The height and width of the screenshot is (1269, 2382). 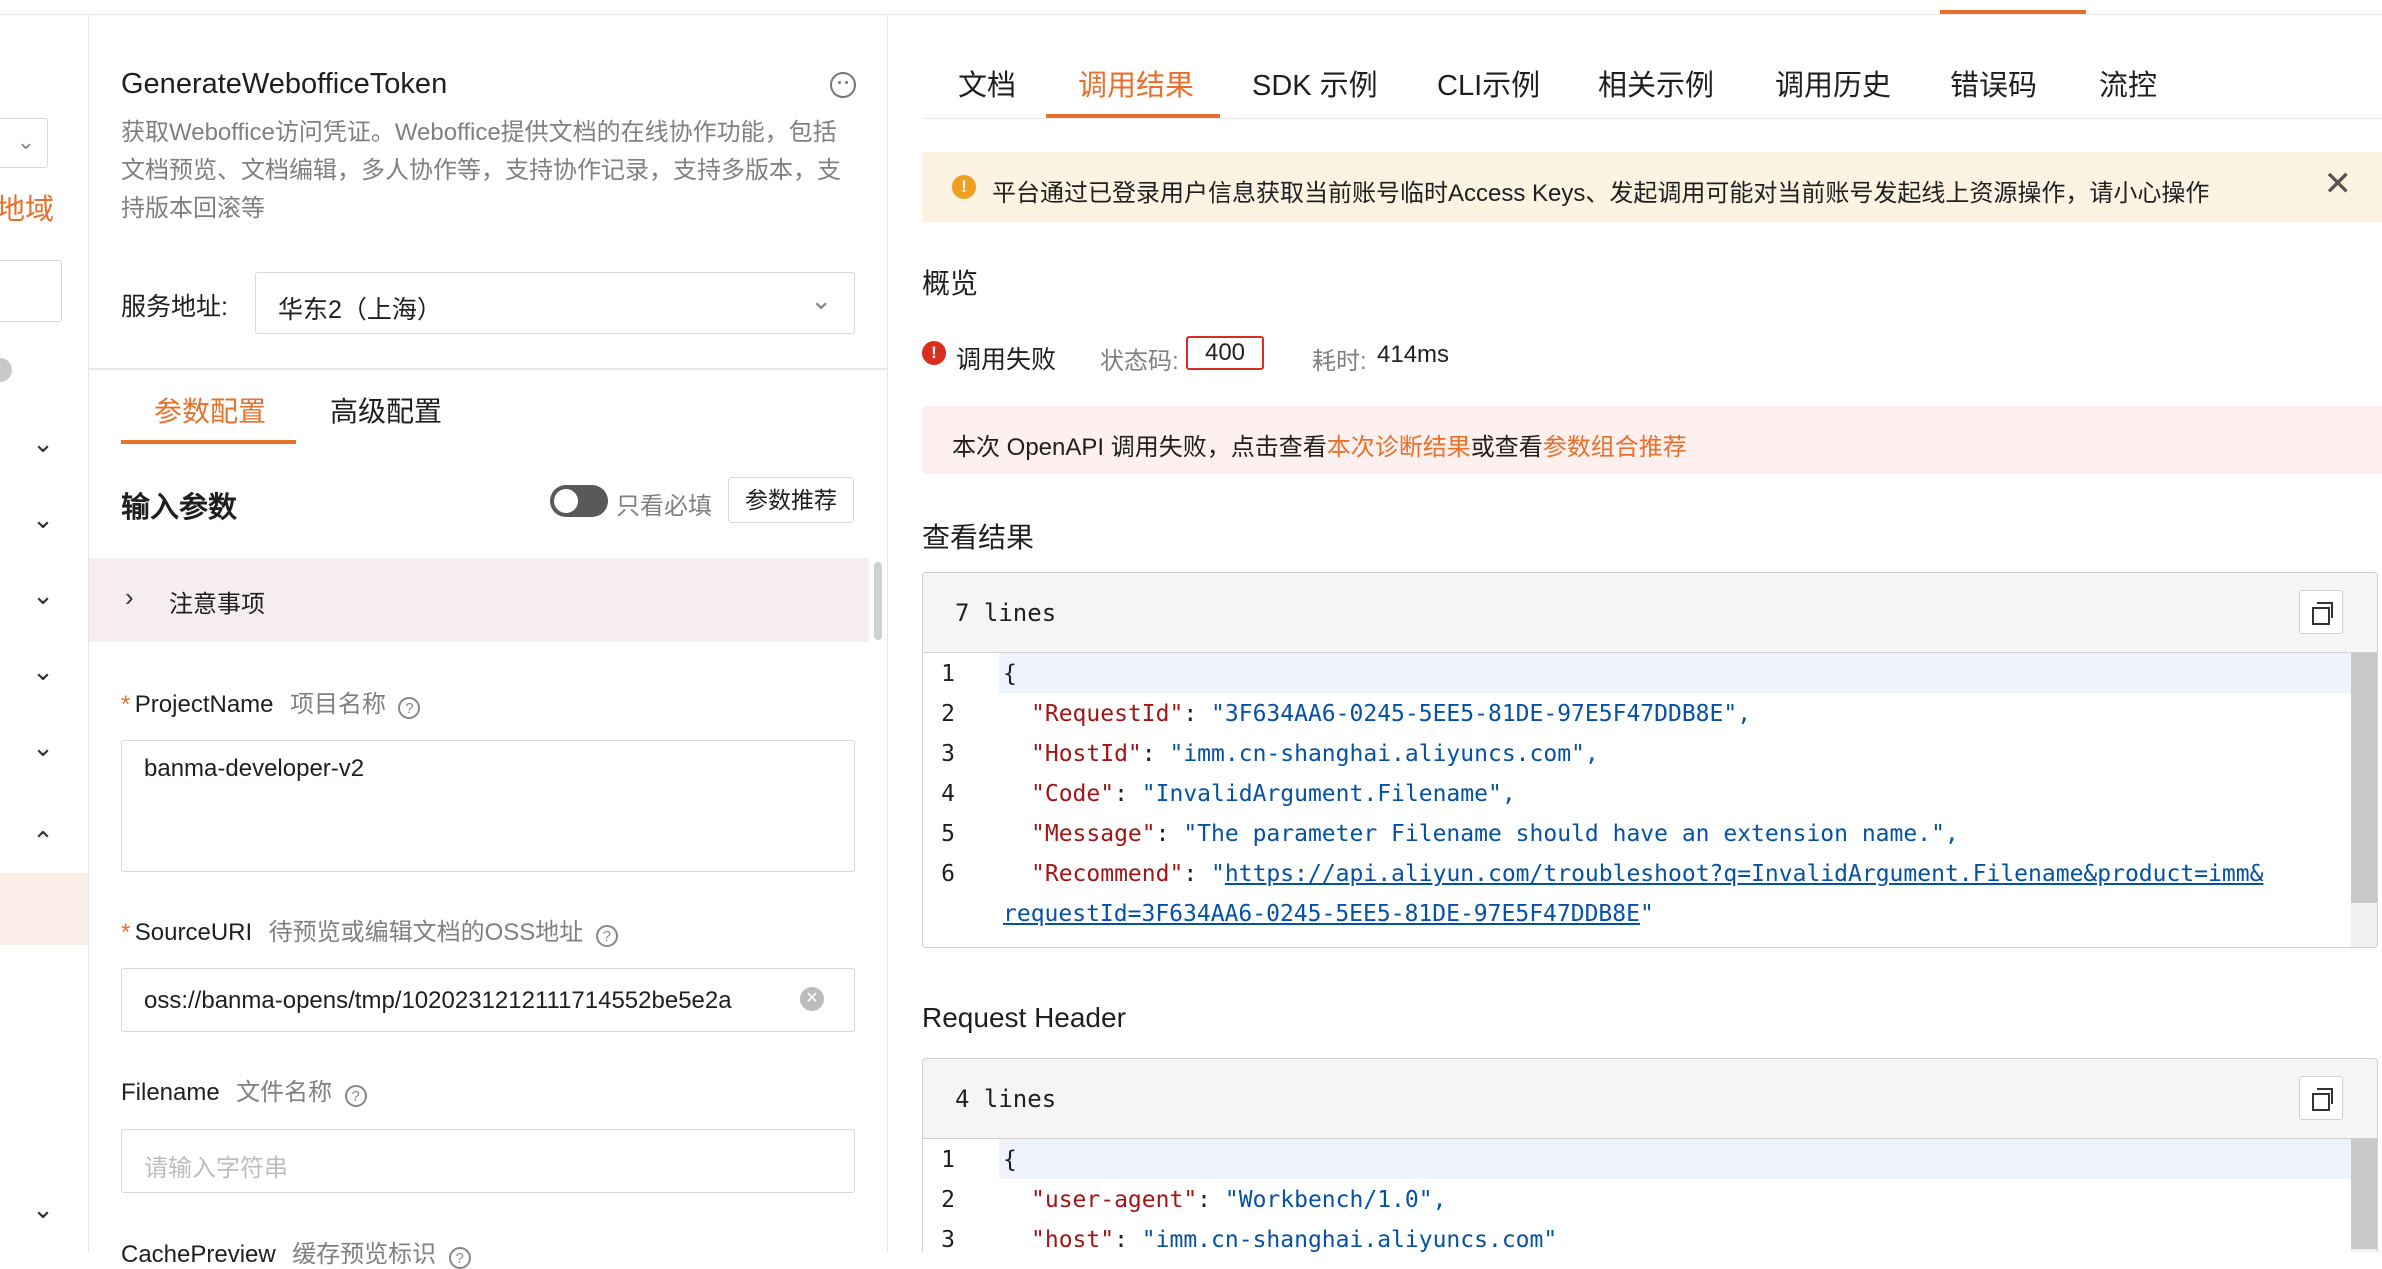 I want to click on nav-active-item, so click(x=44, y=909).